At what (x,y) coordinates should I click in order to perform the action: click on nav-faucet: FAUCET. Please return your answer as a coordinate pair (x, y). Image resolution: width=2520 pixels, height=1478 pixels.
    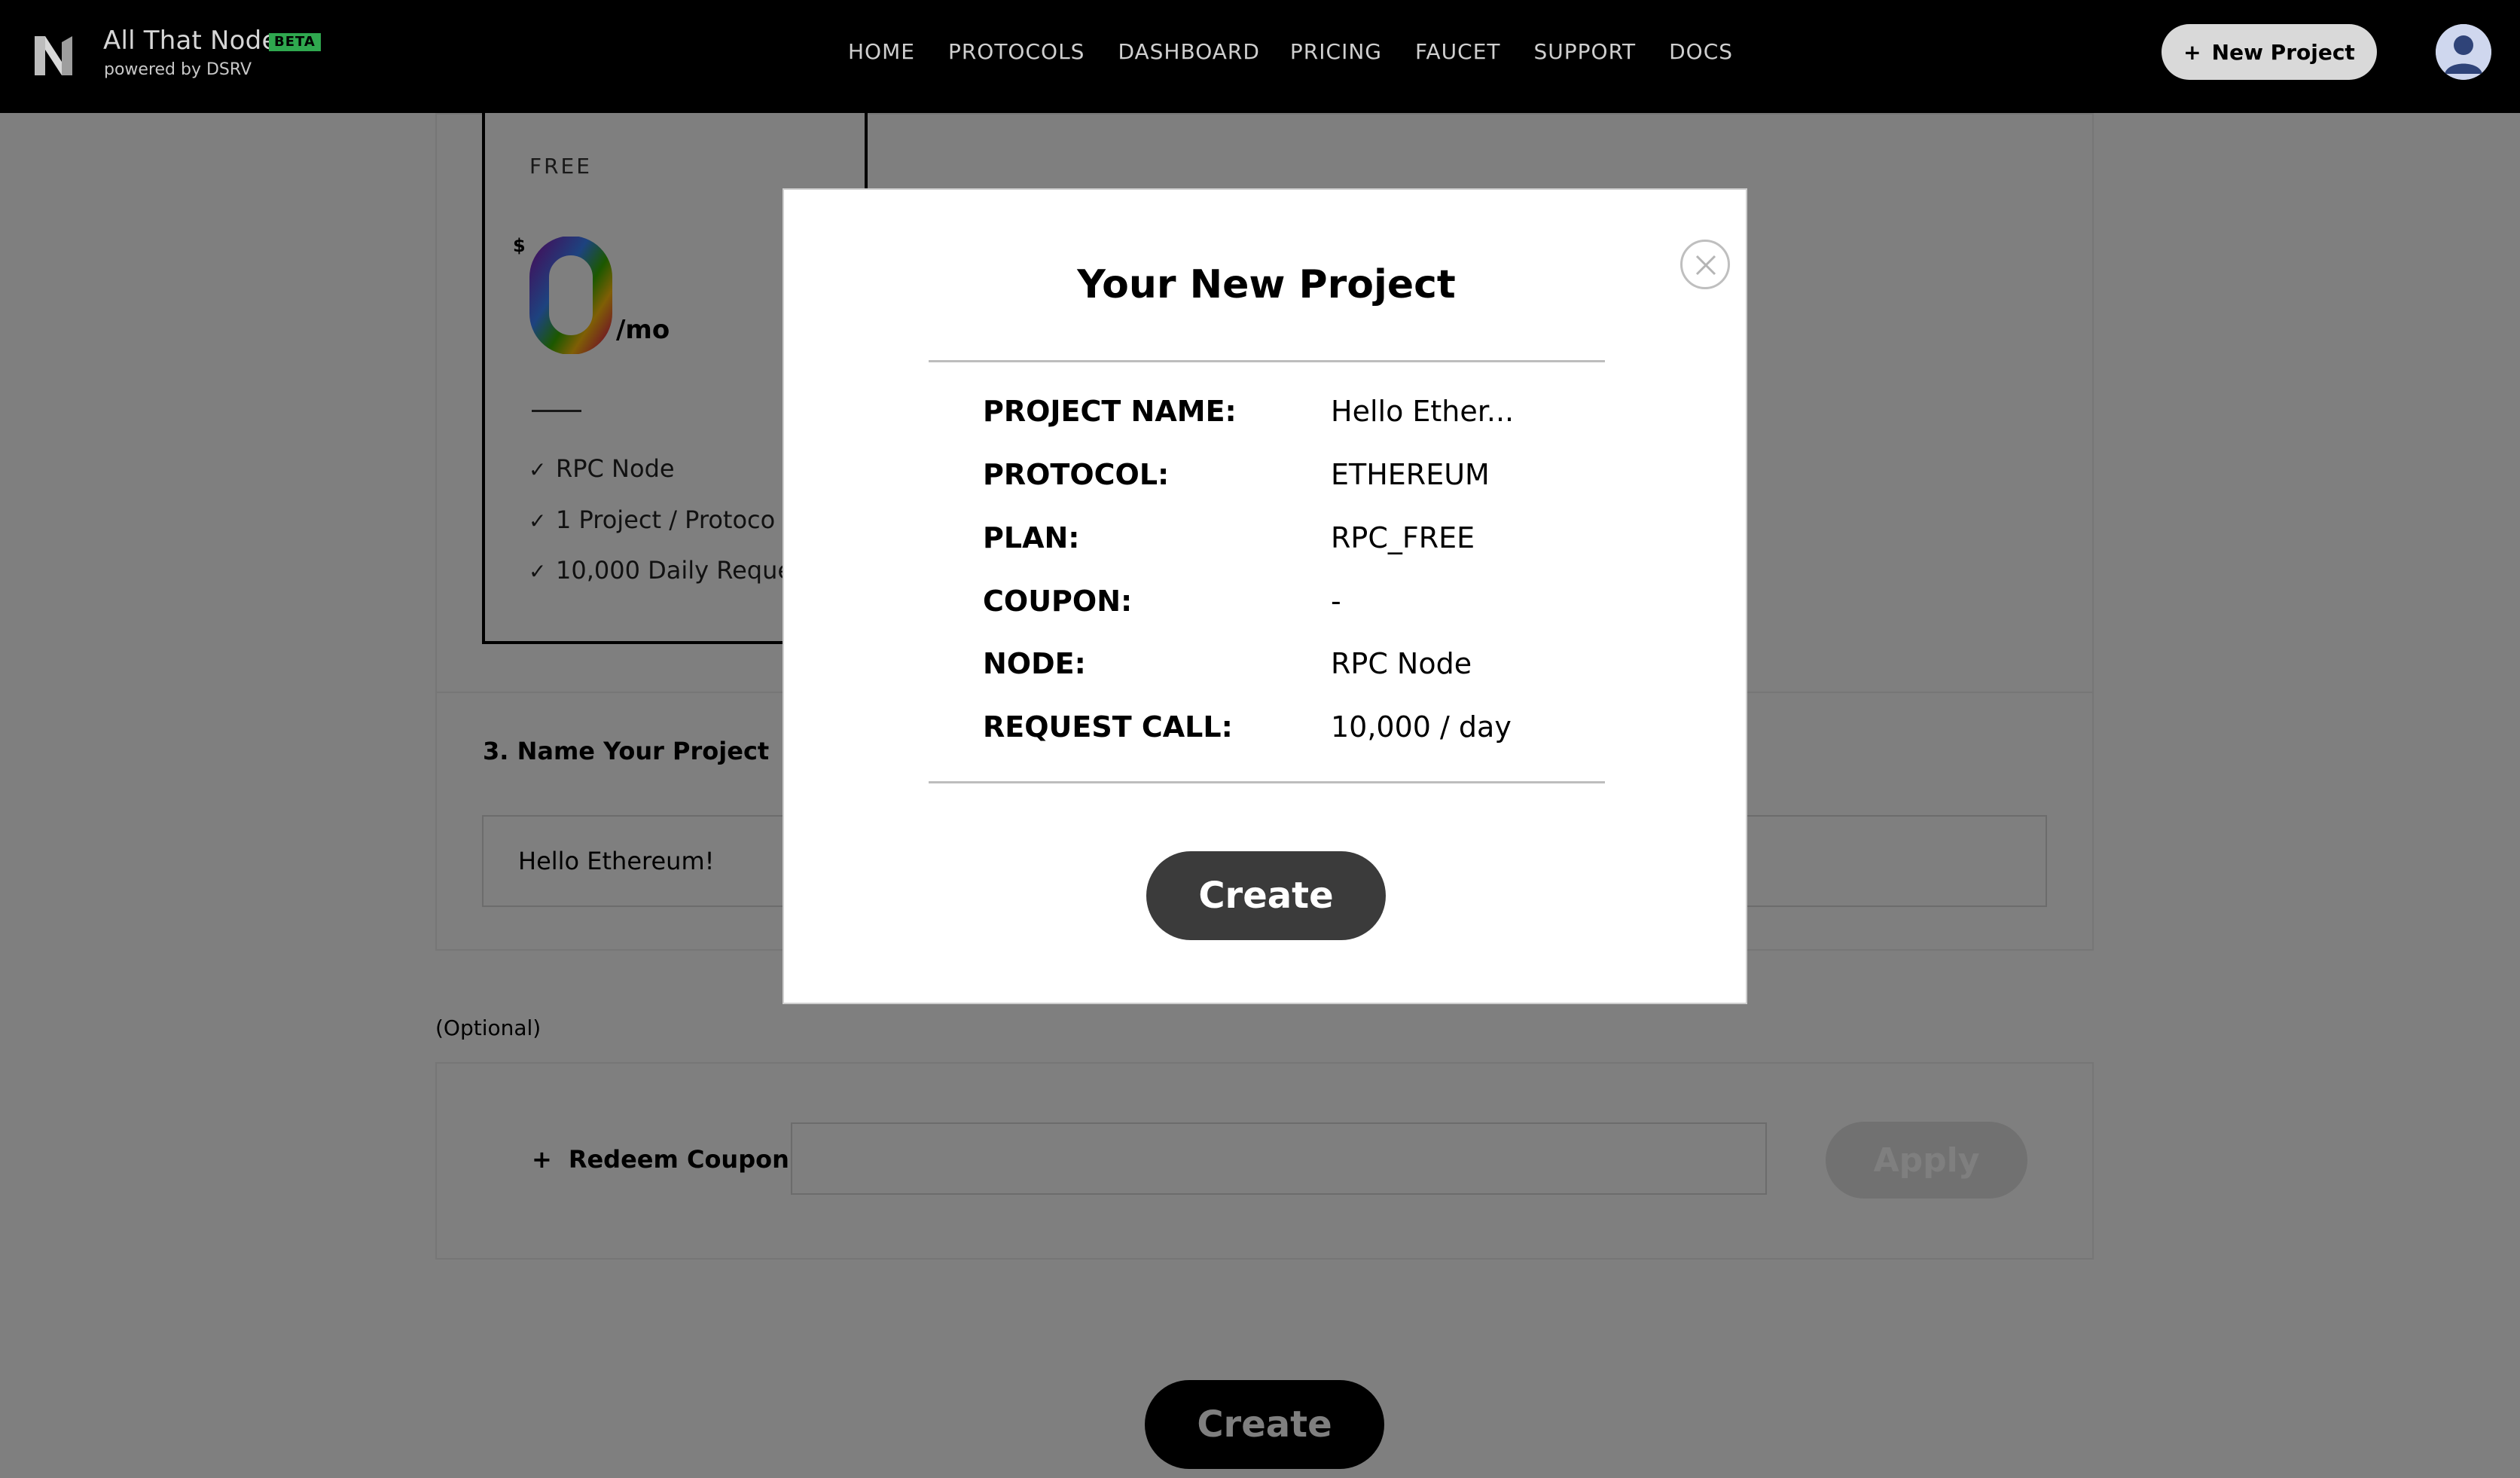
    Looking at the image, I should click on (1458, 51).